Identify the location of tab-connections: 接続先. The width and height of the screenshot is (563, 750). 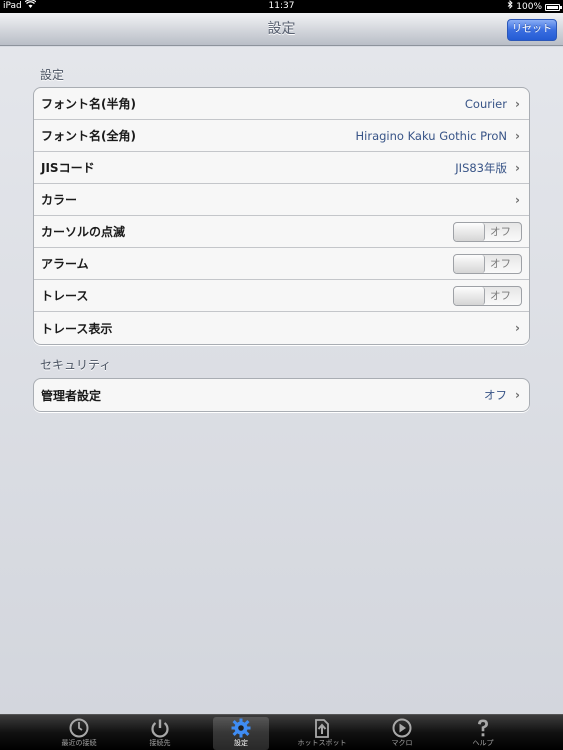
(160, 733).